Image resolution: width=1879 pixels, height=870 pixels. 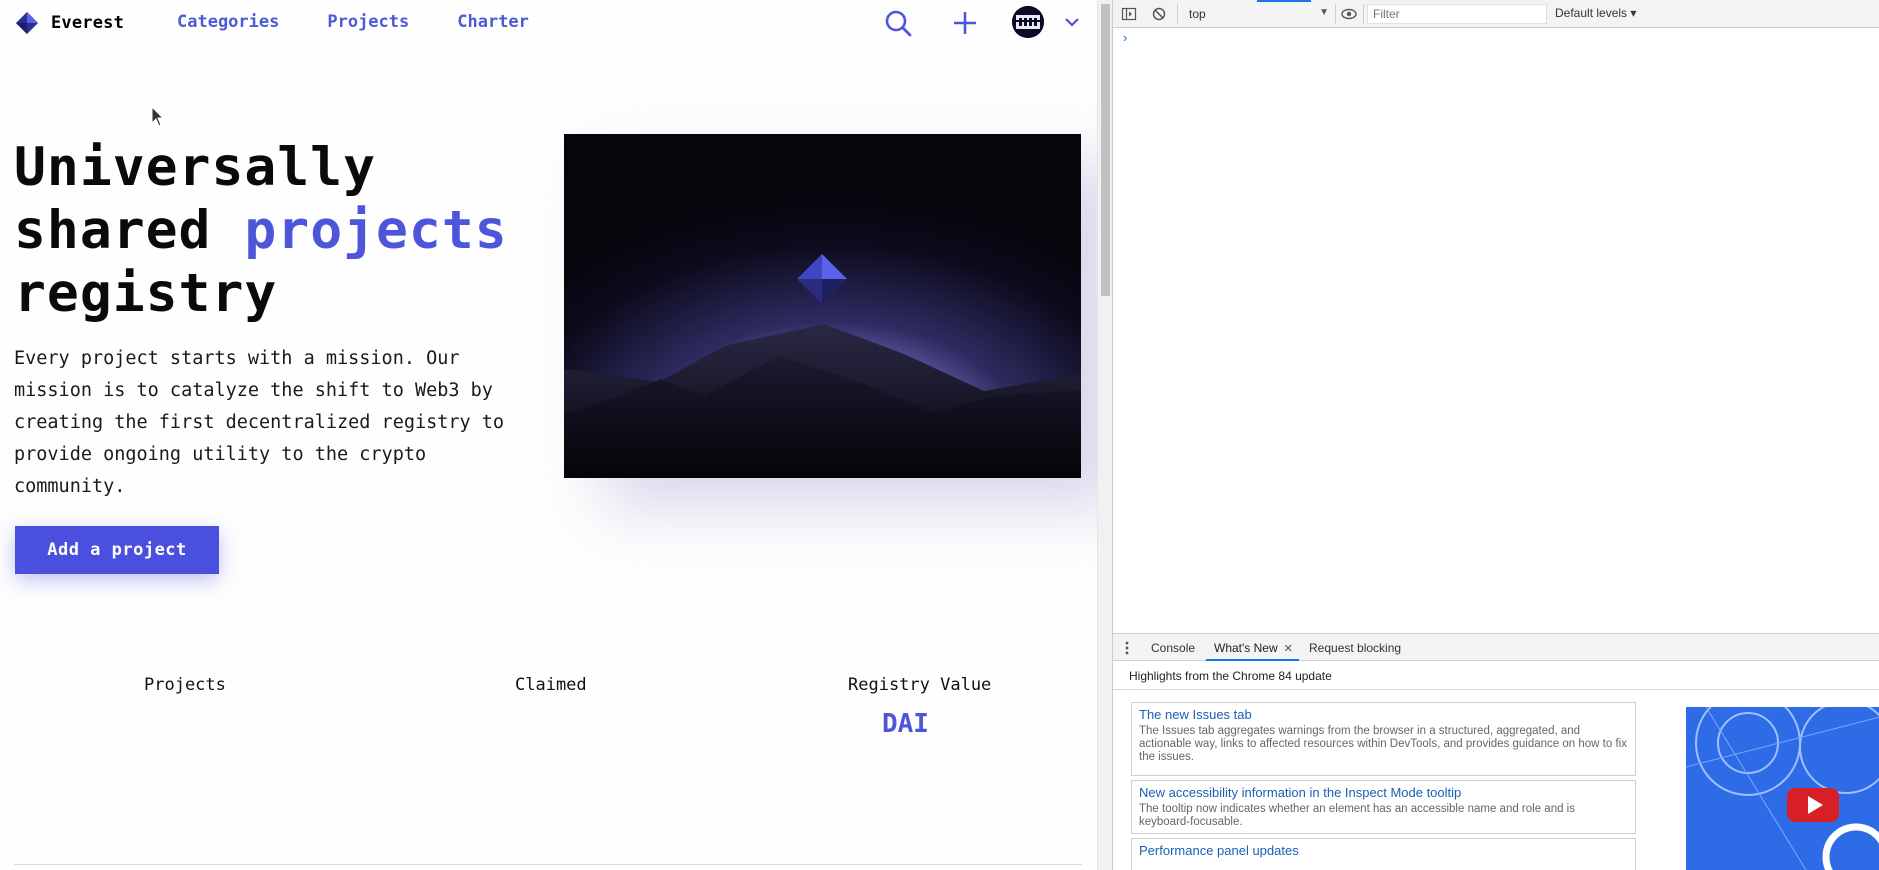 What do you see at coordinates (905, 724) in the screenshot?
I see `stat-registry-unit: DAI` at bounding box center [905, 724].